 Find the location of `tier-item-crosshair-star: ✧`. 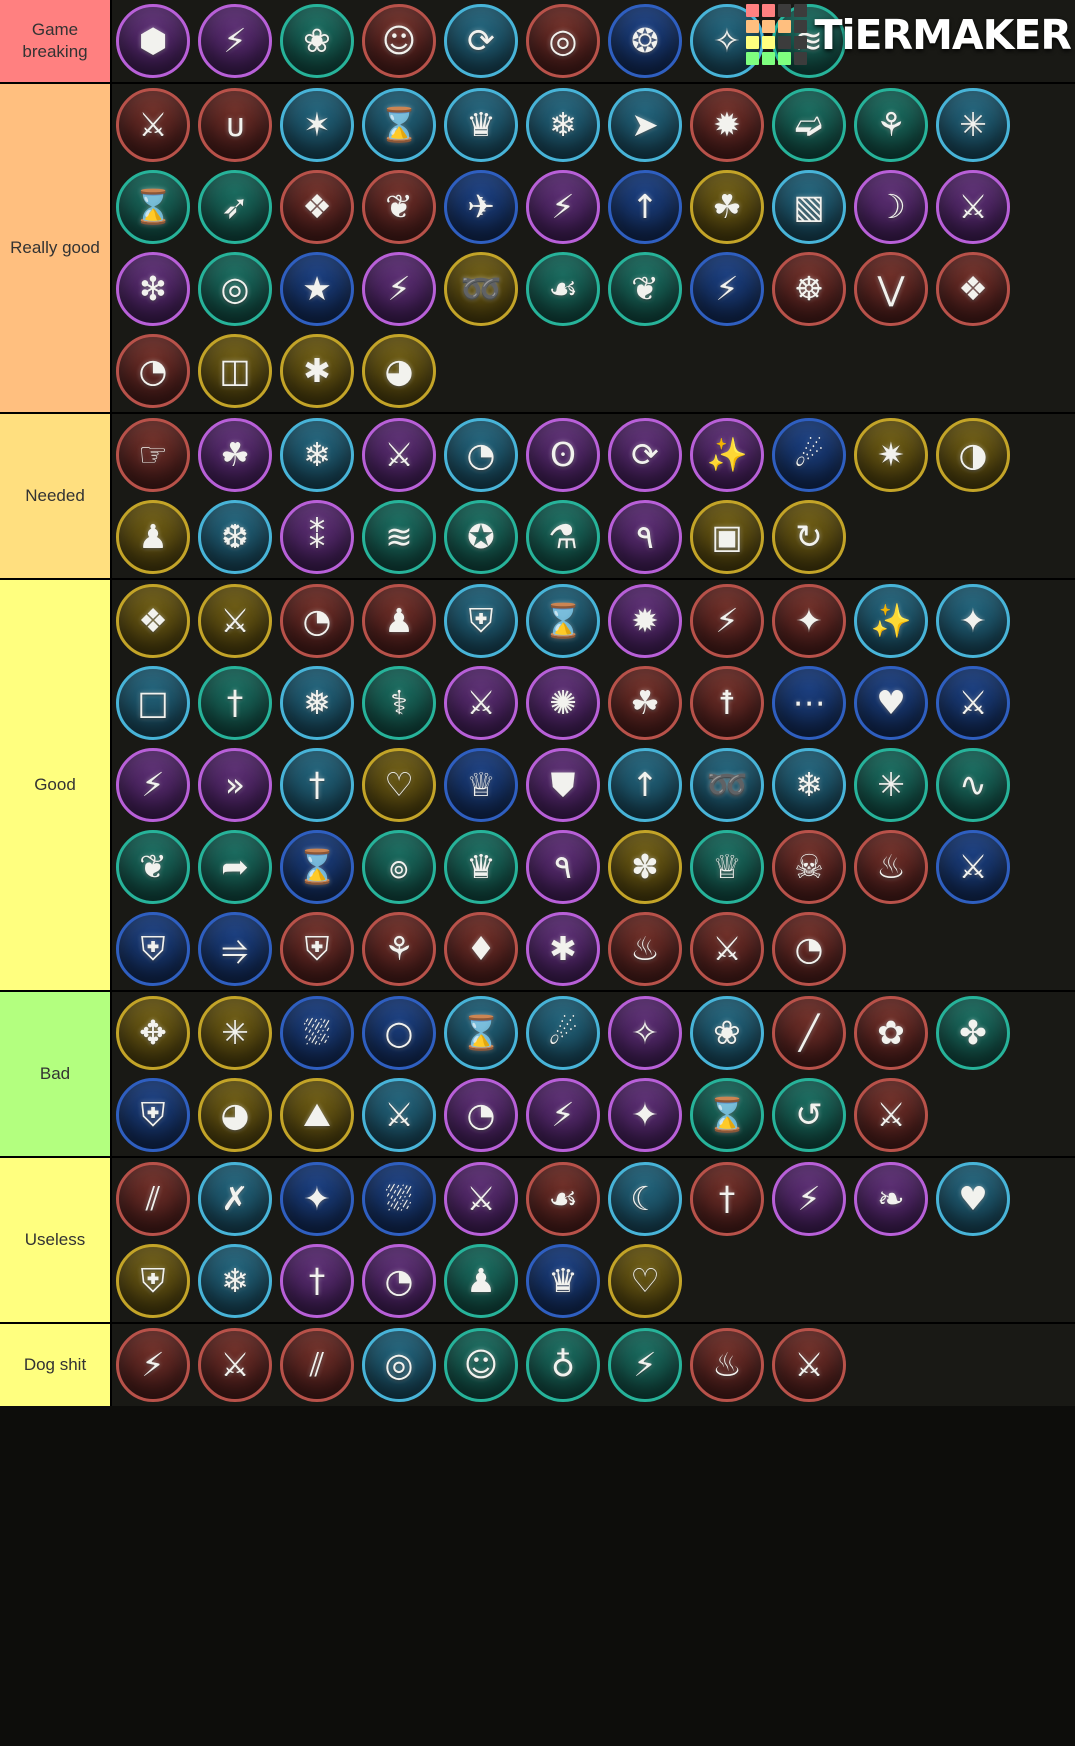

tier-item-crosshair-star: ✧ is located at coordinates (727, 41).